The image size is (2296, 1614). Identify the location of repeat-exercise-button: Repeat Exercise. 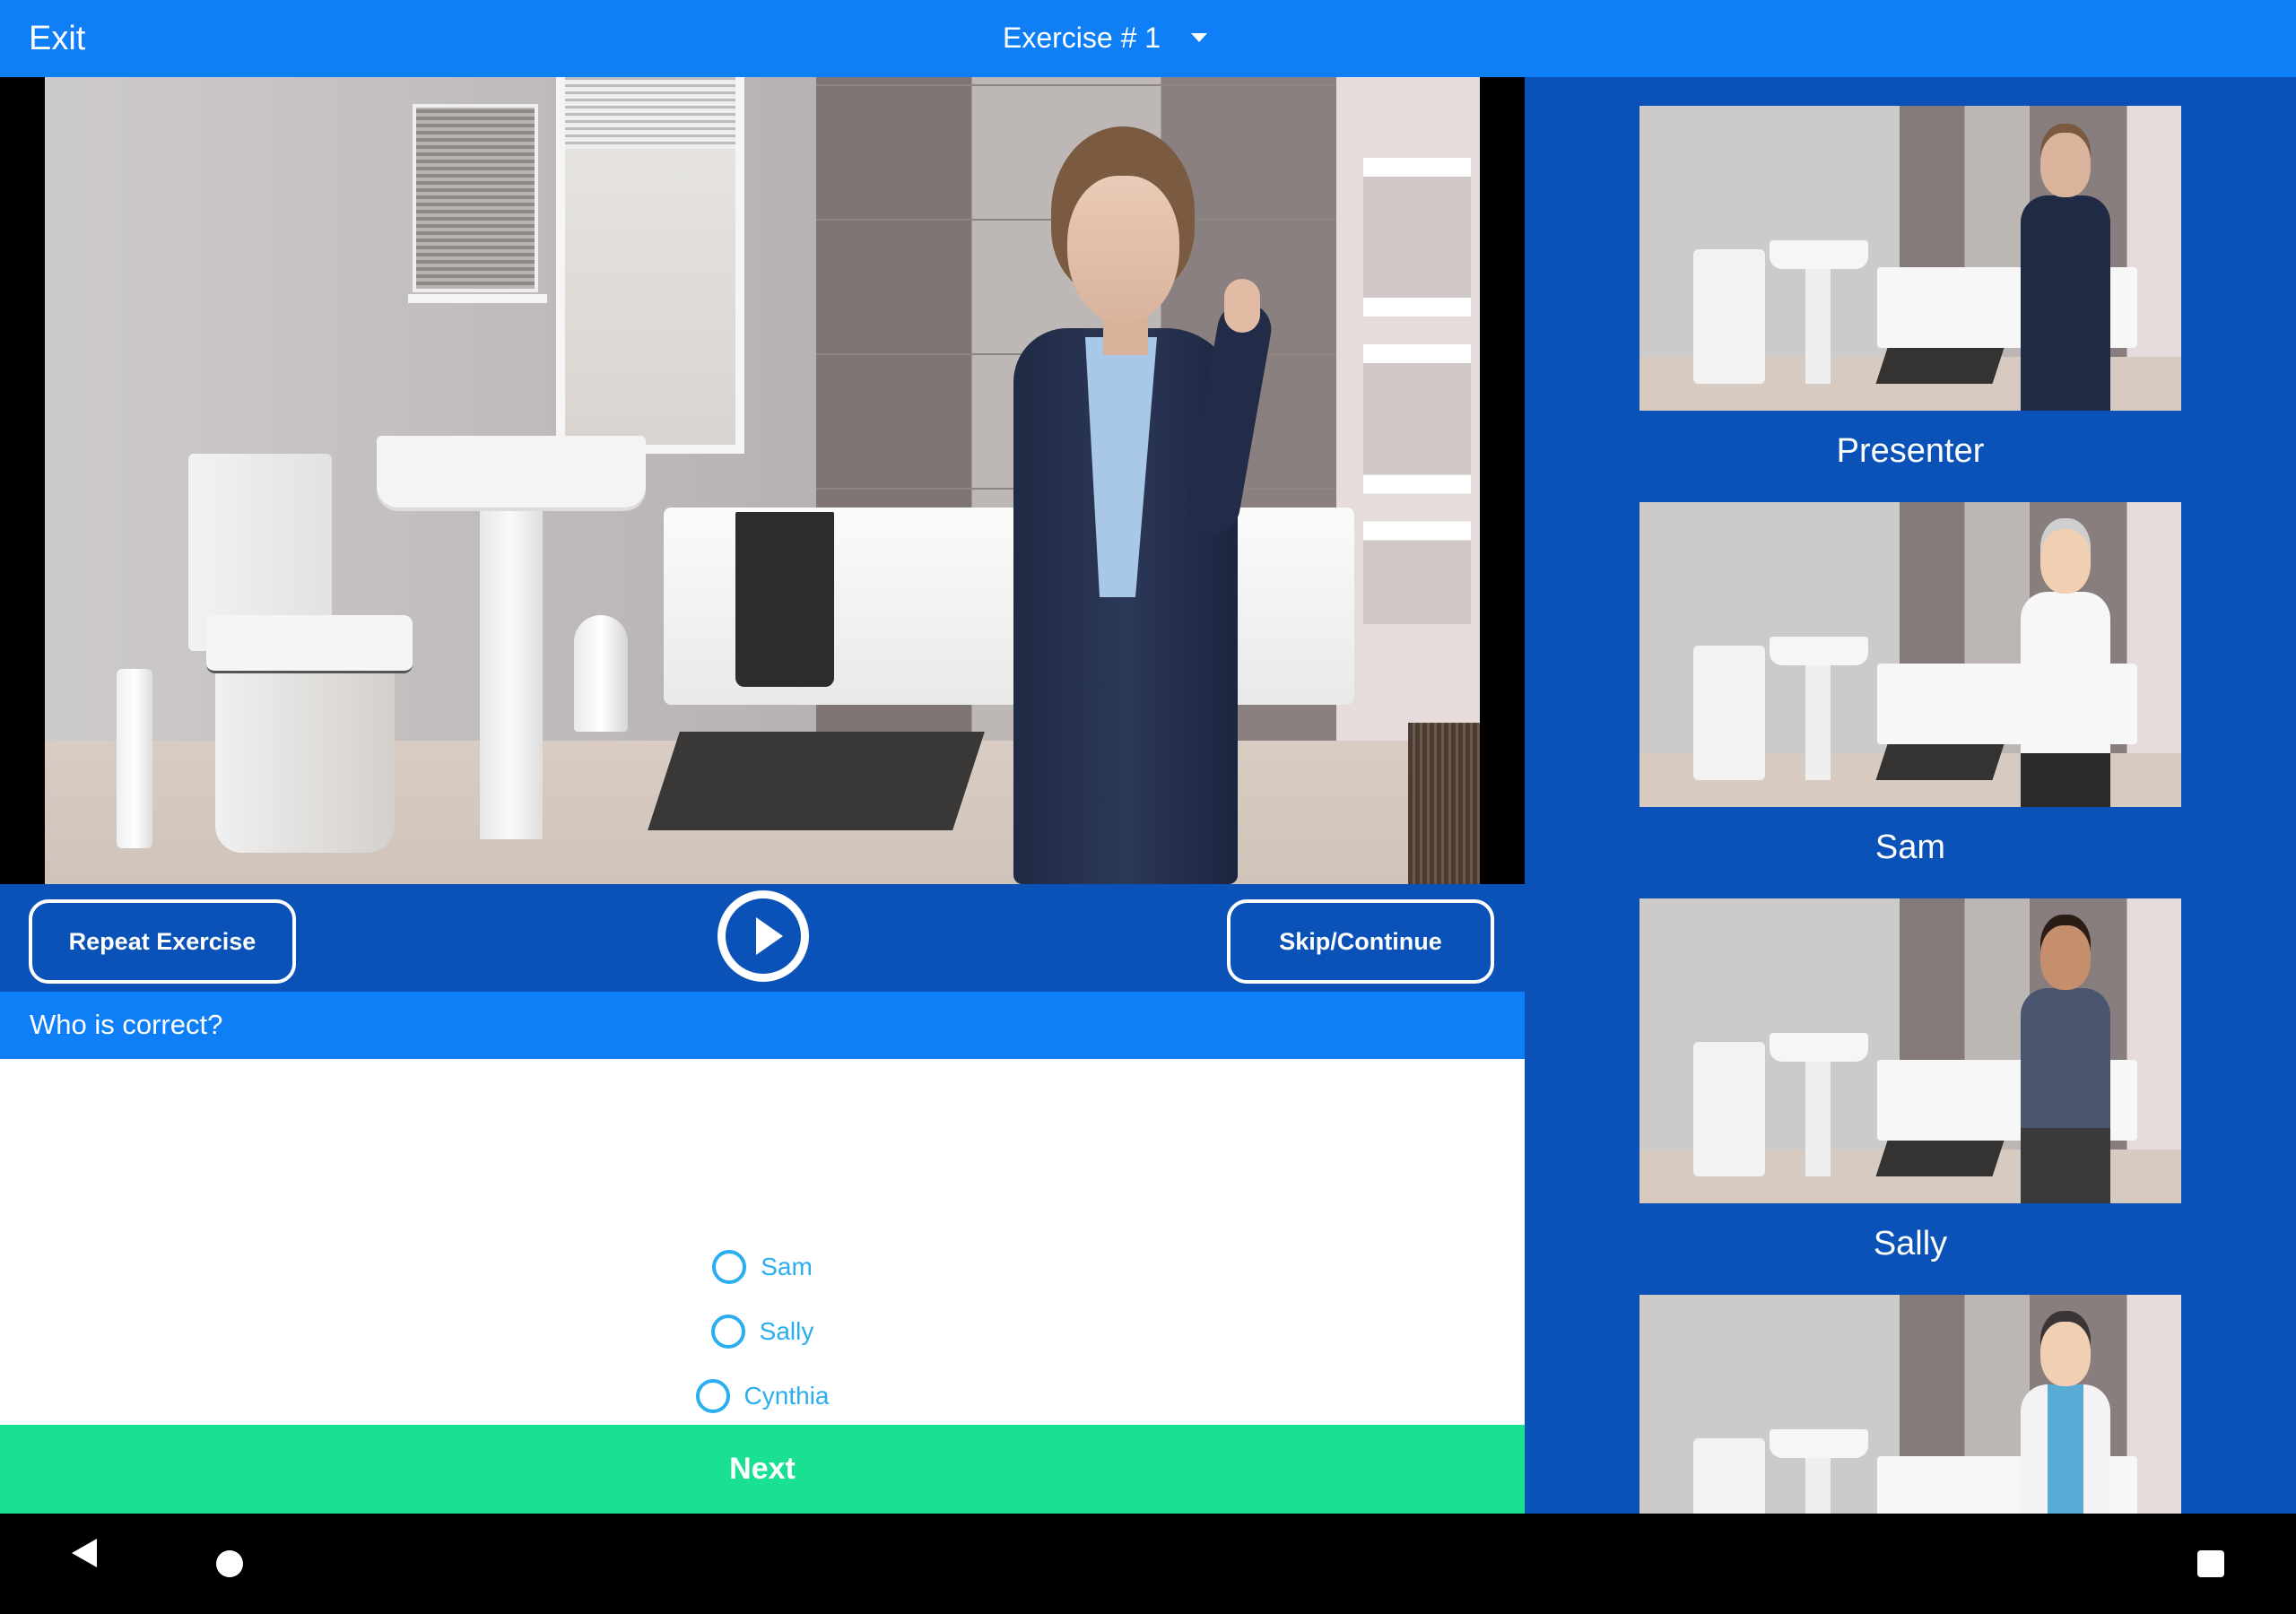
(162, 941).